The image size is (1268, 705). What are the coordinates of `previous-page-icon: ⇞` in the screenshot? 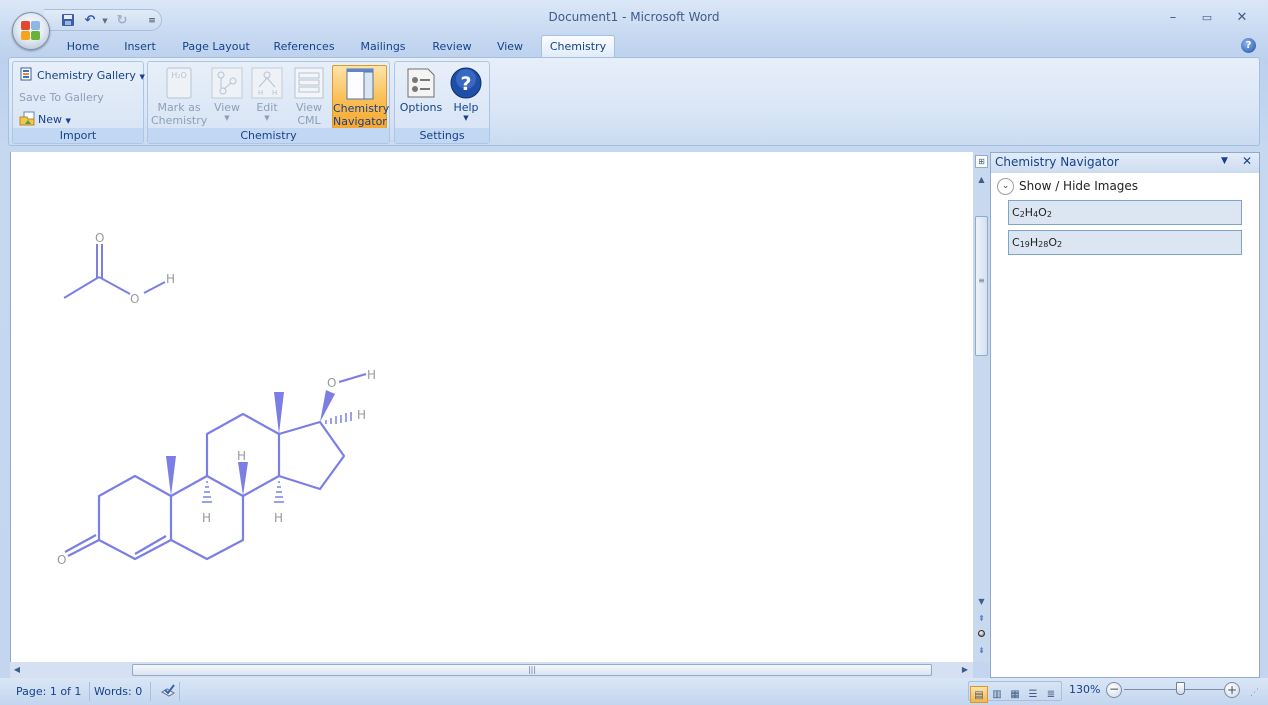 It's located at (981, 619).